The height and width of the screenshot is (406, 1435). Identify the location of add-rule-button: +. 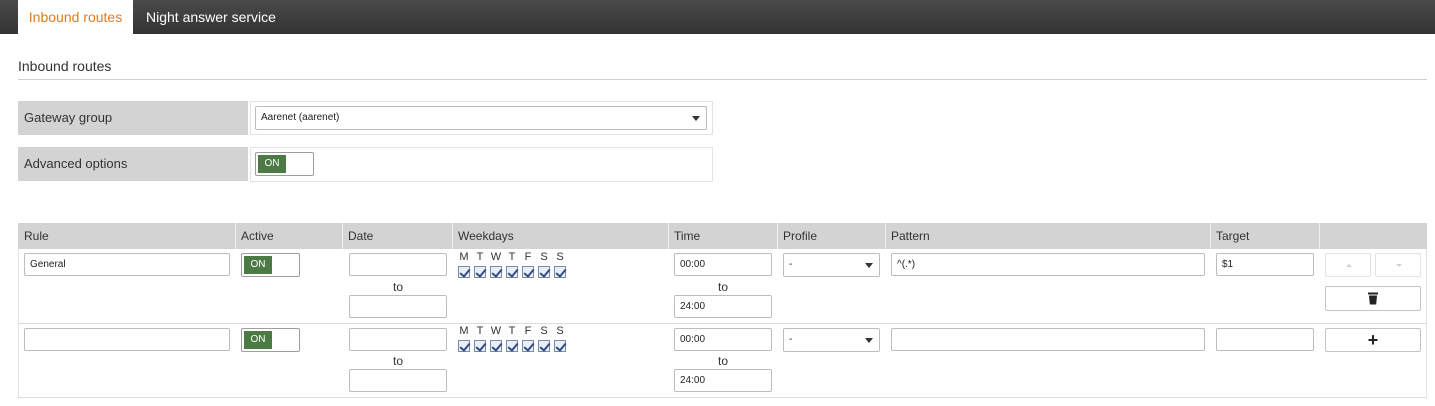
(1373, 340).